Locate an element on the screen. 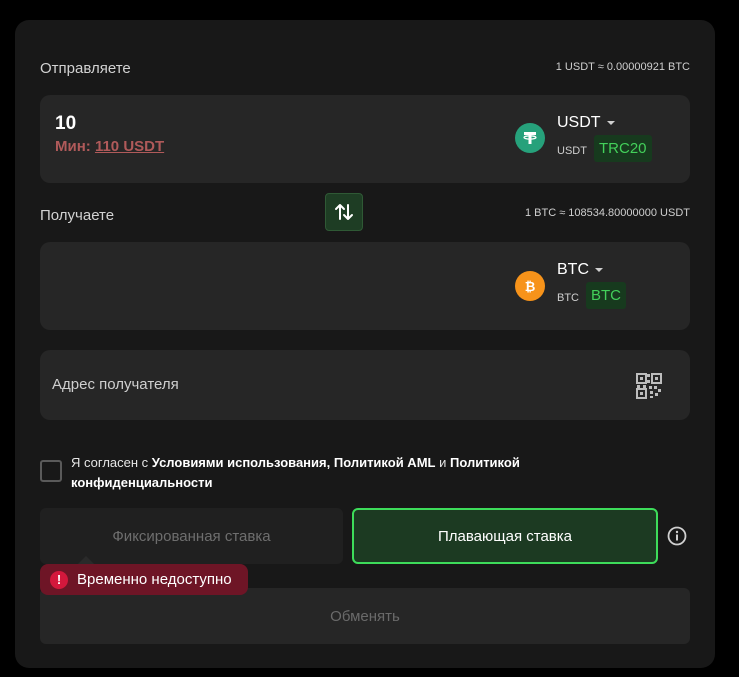  min-amount: Мин: 110 USDT is located at coordinates (109, 146).